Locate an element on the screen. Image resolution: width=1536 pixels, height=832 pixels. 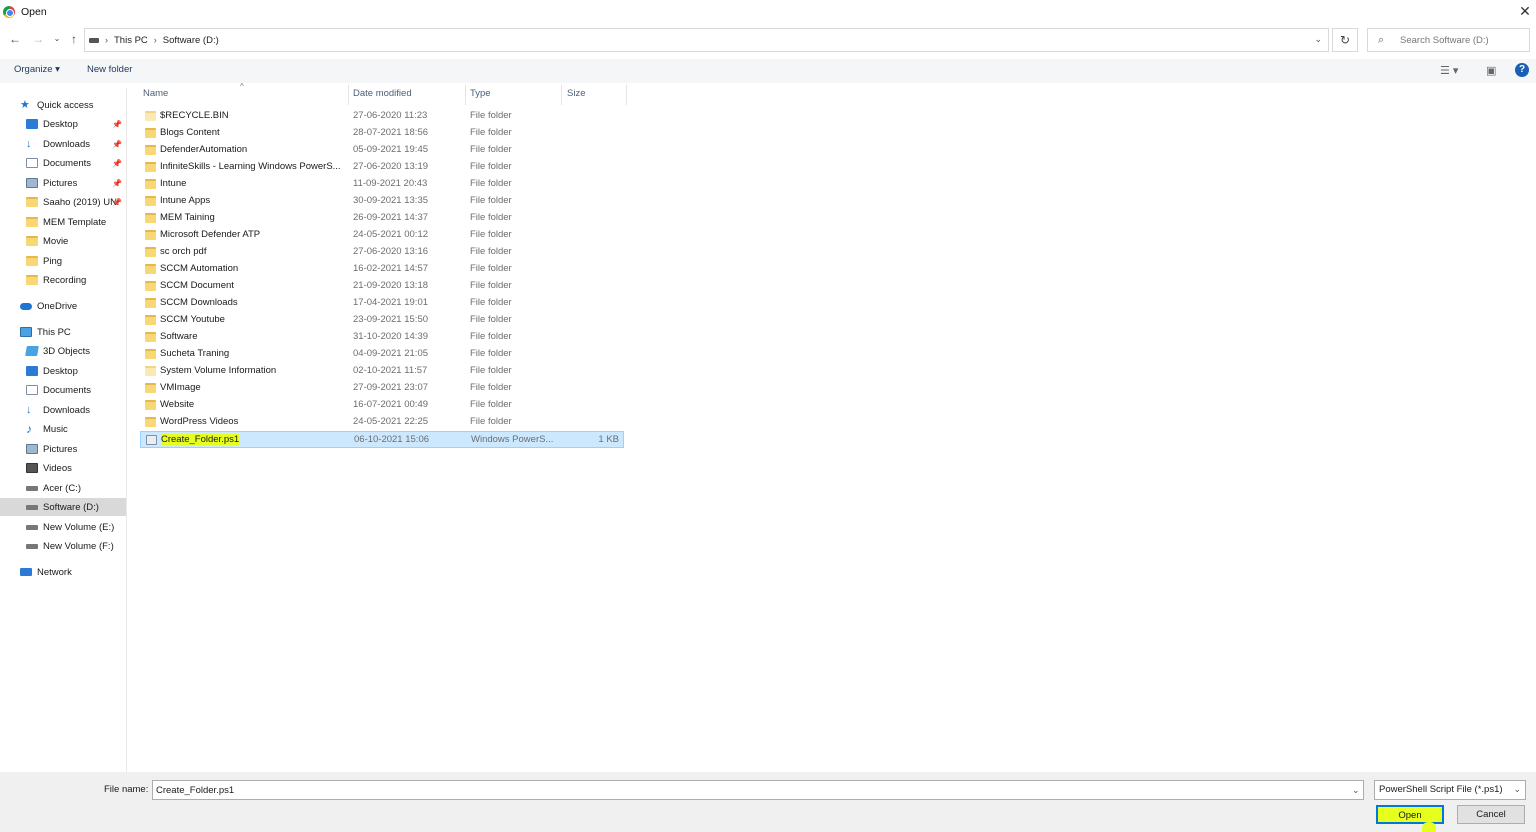
download-icon: ↓ is located at coordinates (29, 144).